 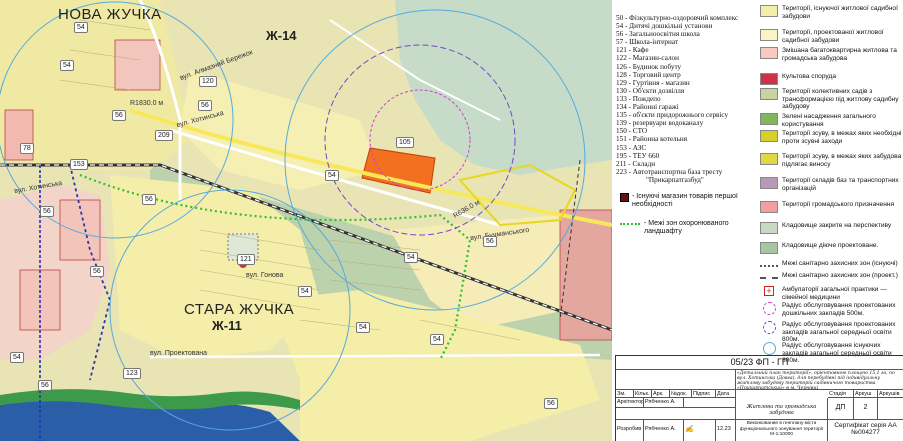 What do you see at coordinates (841, 394) in the screenshot?
I see `col-label: Стадія` at bounding box center [841, 394].